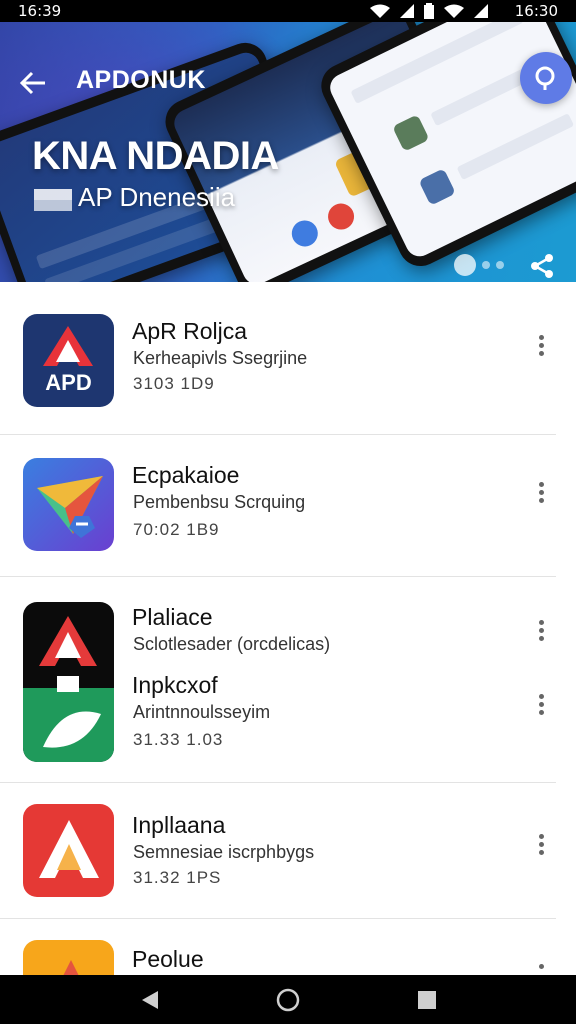 The image size is (576, 1024). Describe the element at coordinates (224, 852) in the screenshot. I see `app-subtitle: Semnesiae iscrphbygs` at that location.